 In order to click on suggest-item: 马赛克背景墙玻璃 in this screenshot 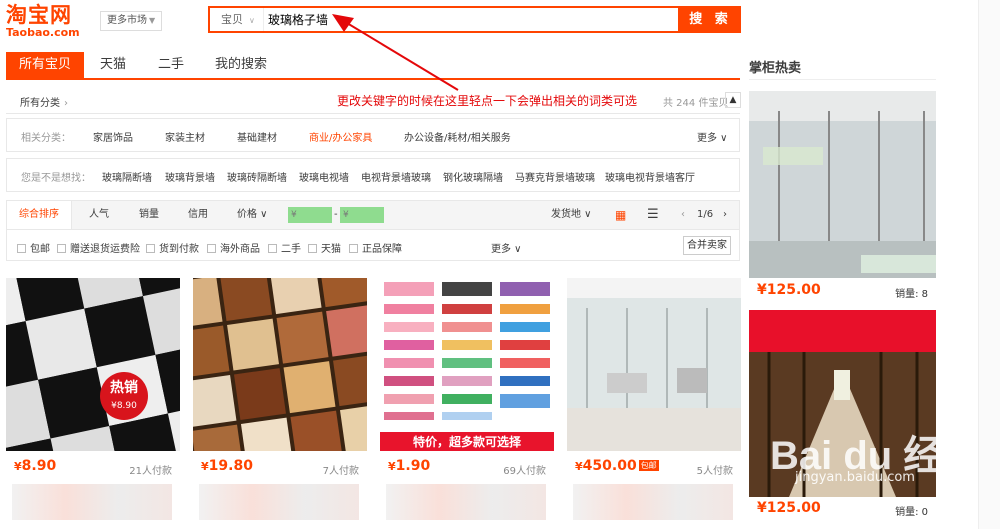, I will do `click(555, 176)`.